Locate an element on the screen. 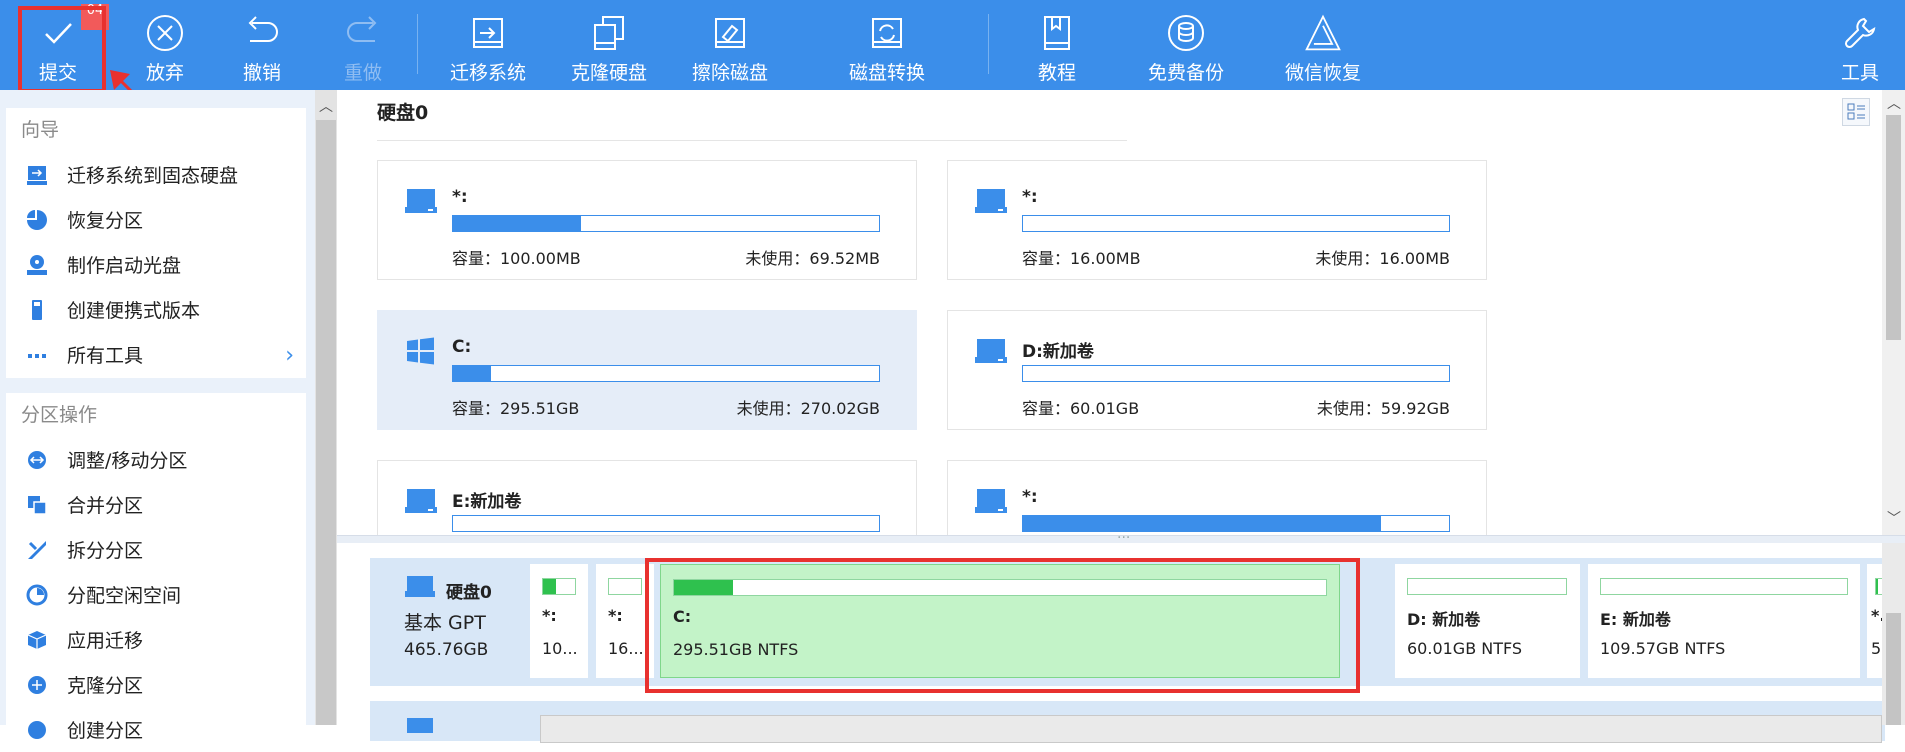  free-backup-label: 免费备份 is located at coordinates (1186, 73).